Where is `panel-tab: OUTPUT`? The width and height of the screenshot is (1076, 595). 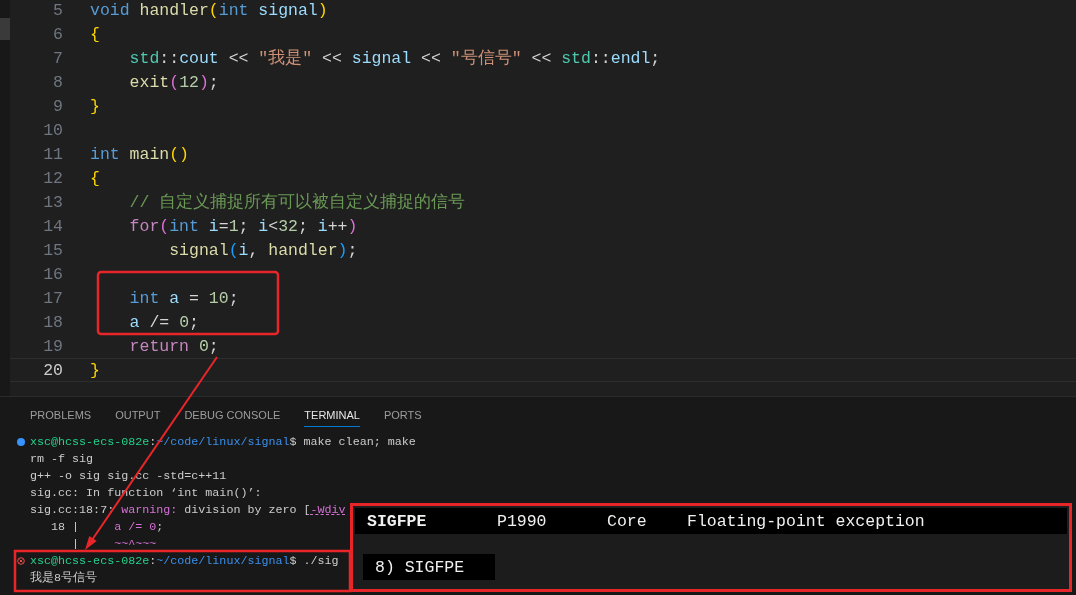 panel-tab: OUTPUT is located at coordinates (138, 415).